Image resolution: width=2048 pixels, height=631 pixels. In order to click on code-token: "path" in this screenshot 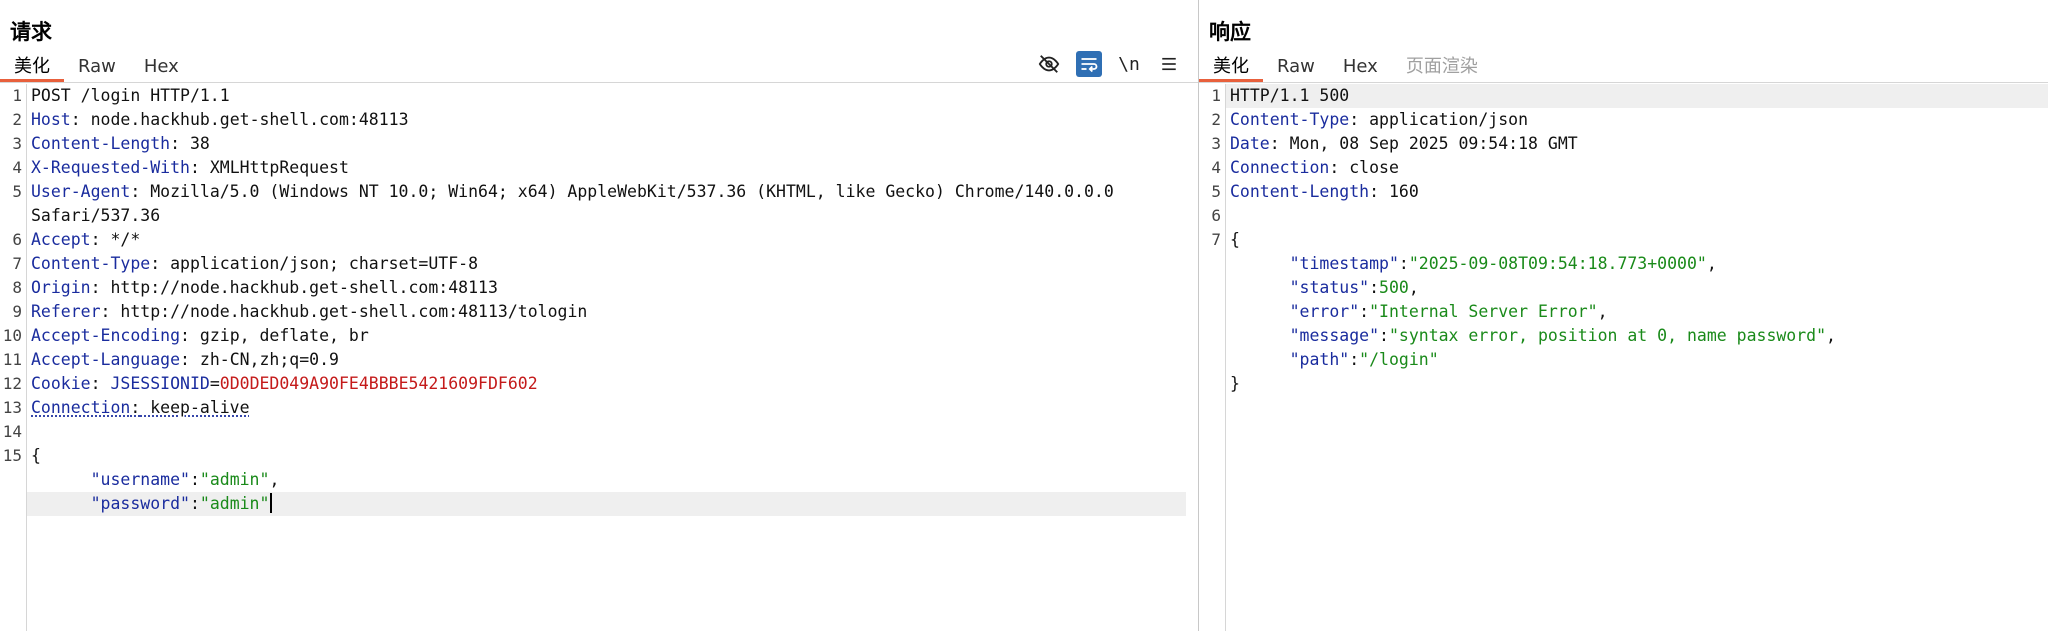, I will do `click(1319, 359)`.